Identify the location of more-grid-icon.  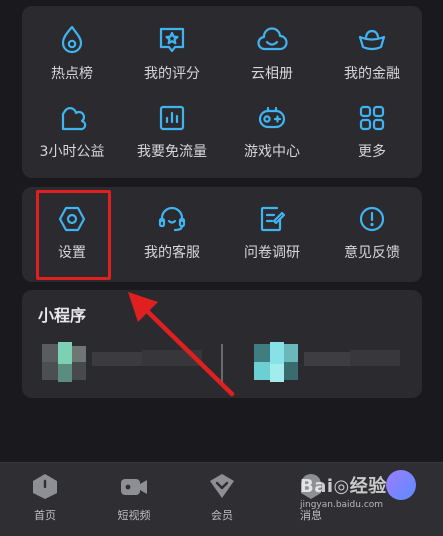
(372, 118).